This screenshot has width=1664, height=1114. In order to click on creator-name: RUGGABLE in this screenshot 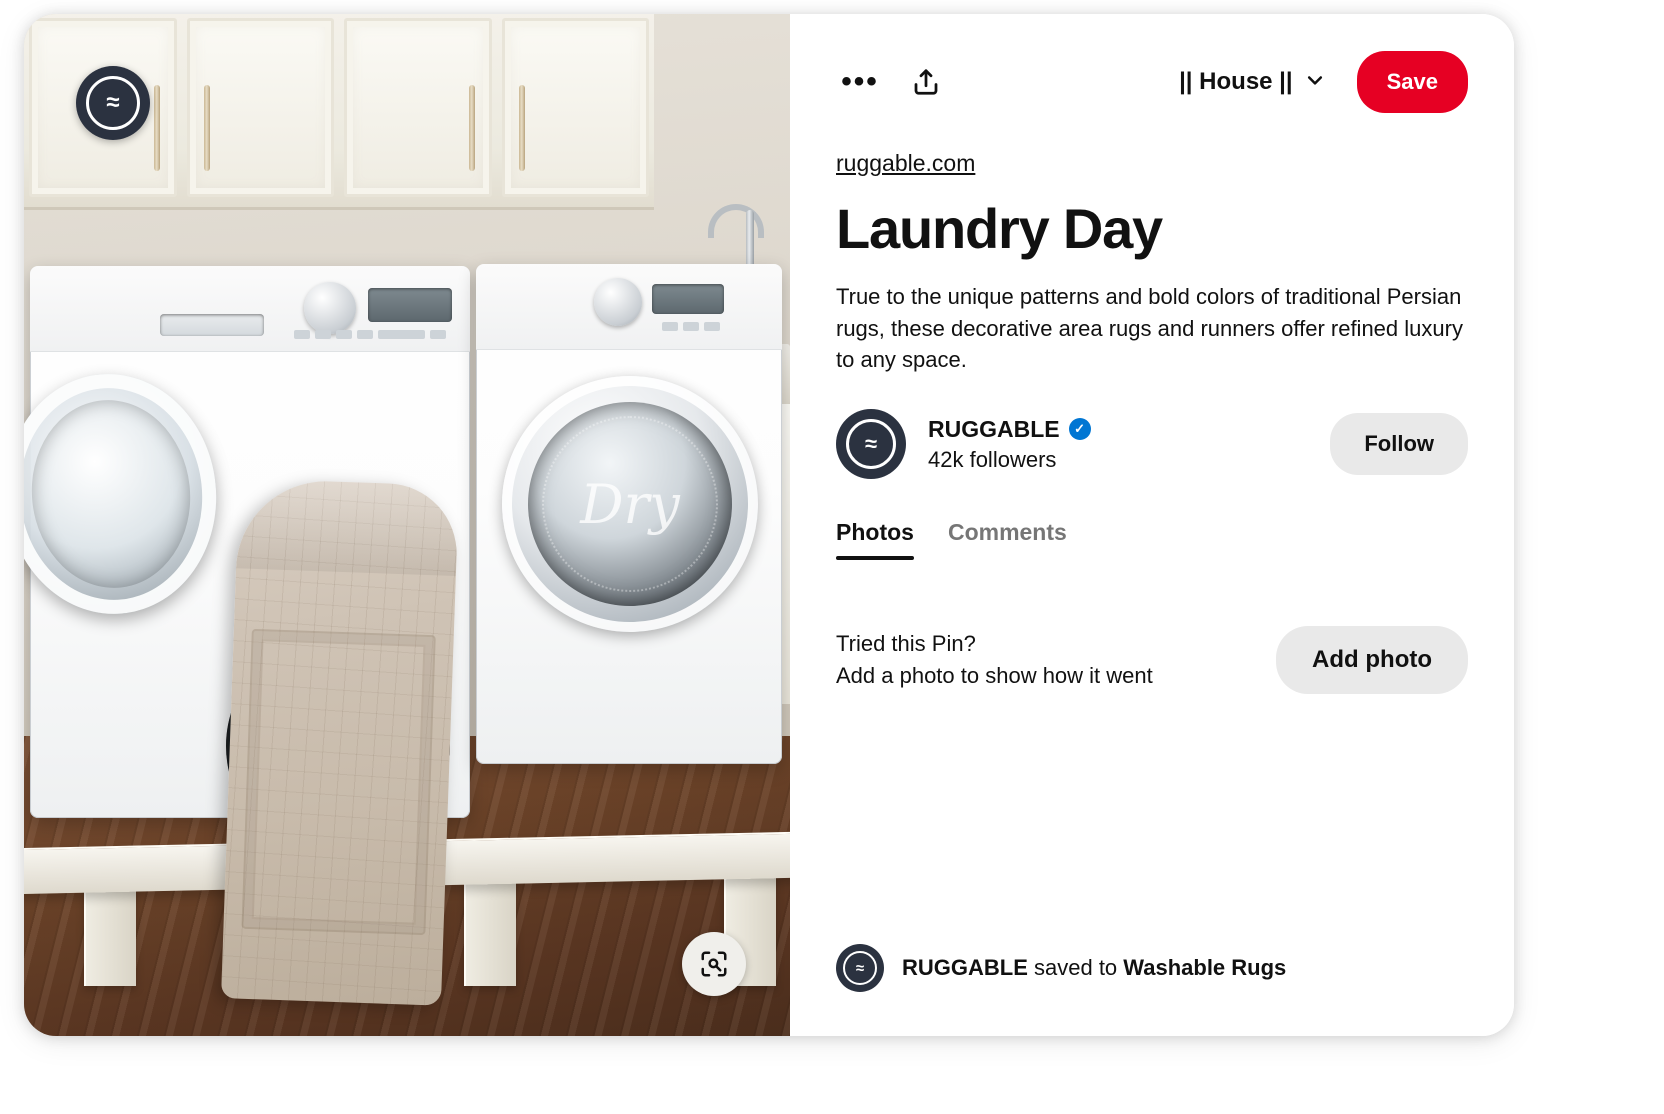, I will do `click(994, 429)`.